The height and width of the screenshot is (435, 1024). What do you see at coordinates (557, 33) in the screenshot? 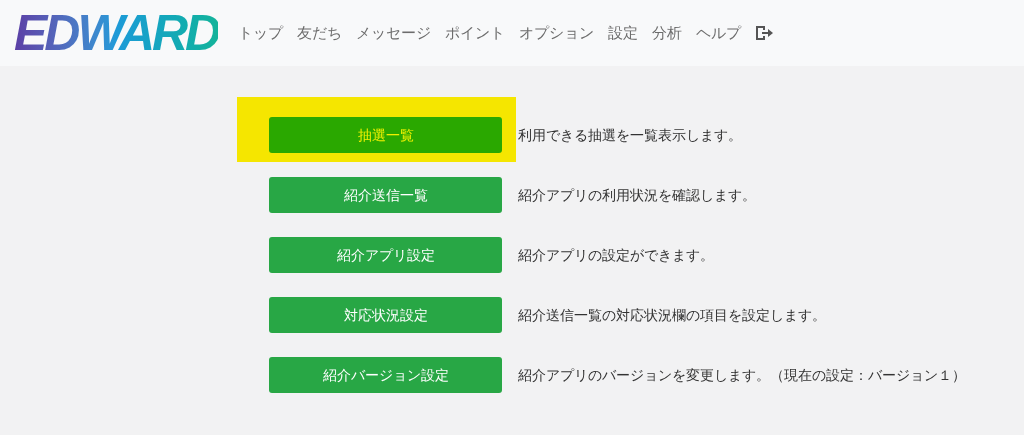
I see `nav-link: オプション` at bounding box center [557, 33].